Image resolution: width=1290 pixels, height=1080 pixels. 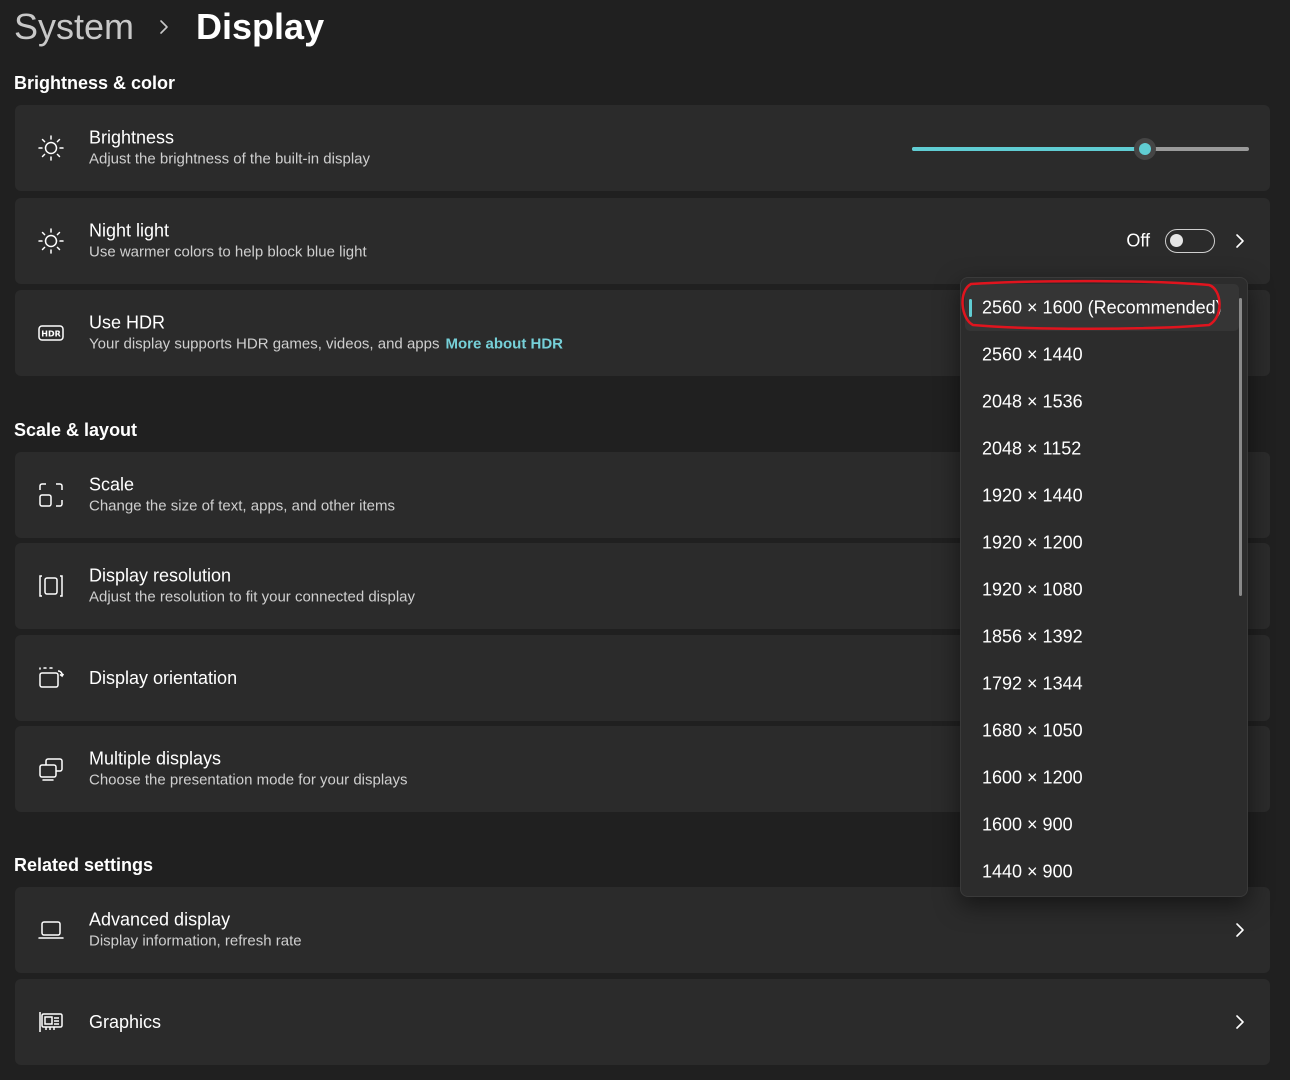 I want to click on scale-title: Scale, so click(x=112, y=484).